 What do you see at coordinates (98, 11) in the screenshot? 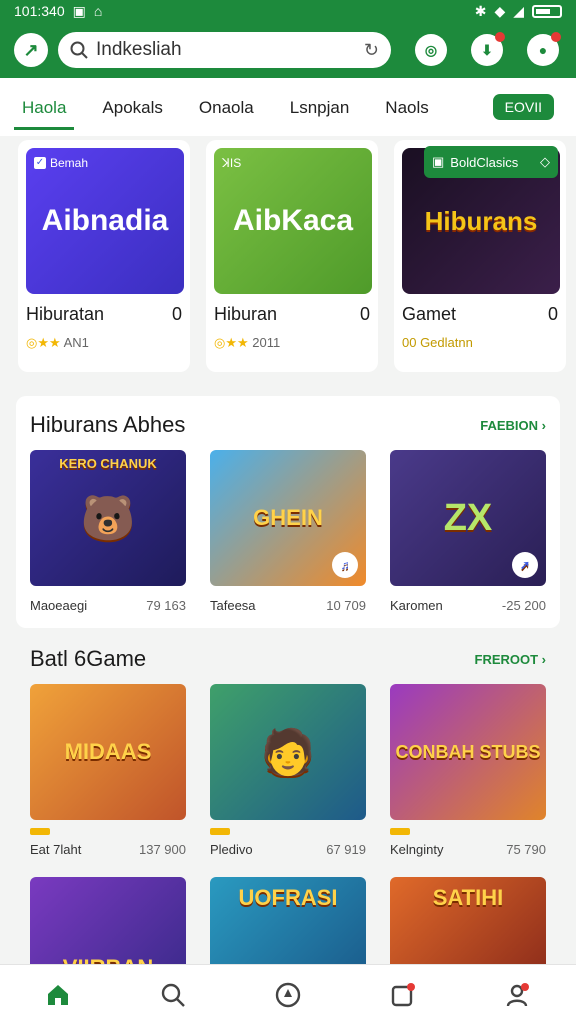
I see `home-icon: ⌂` at bounding box center [98, 11].